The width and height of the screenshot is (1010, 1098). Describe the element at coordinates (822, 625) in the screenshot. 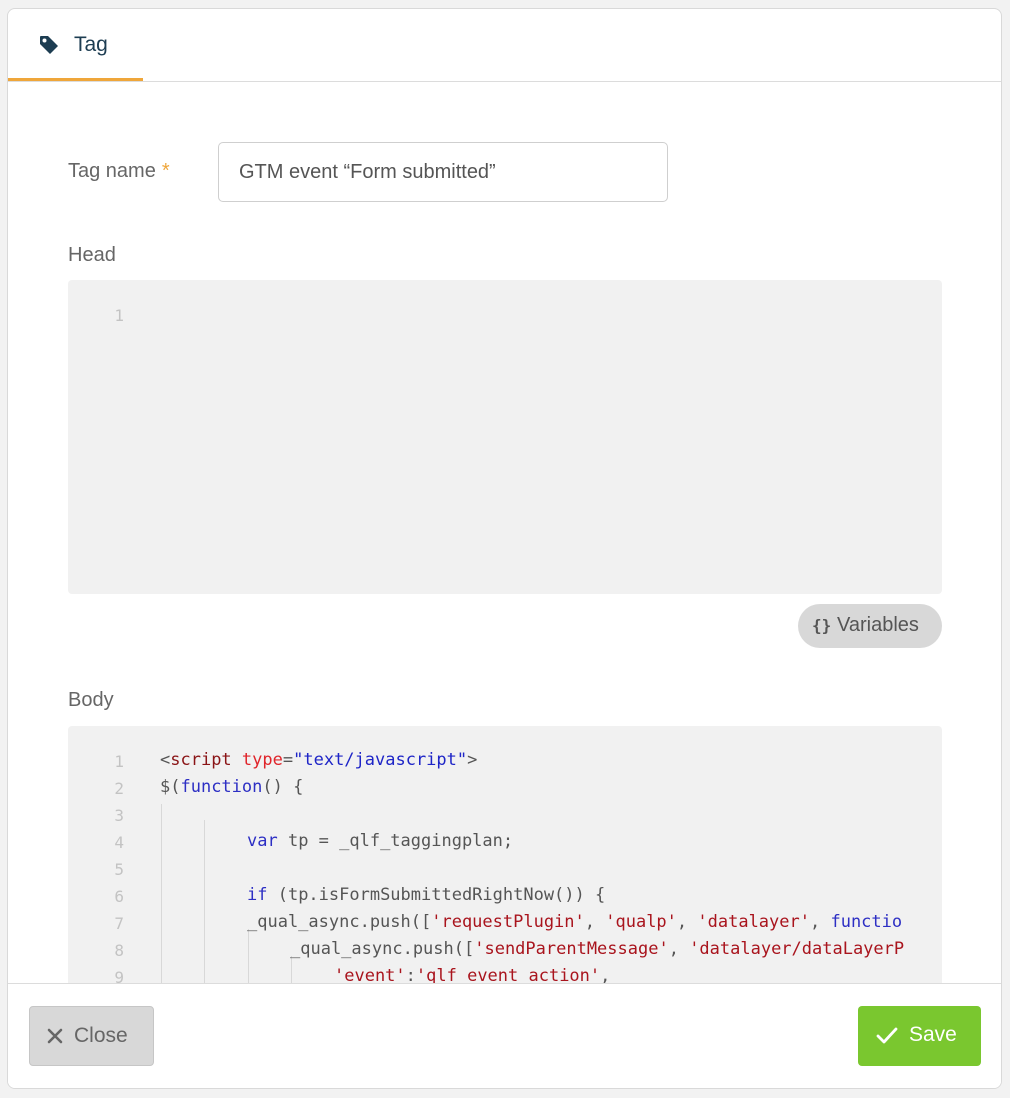

I see `braces-icon: {}` at that location.